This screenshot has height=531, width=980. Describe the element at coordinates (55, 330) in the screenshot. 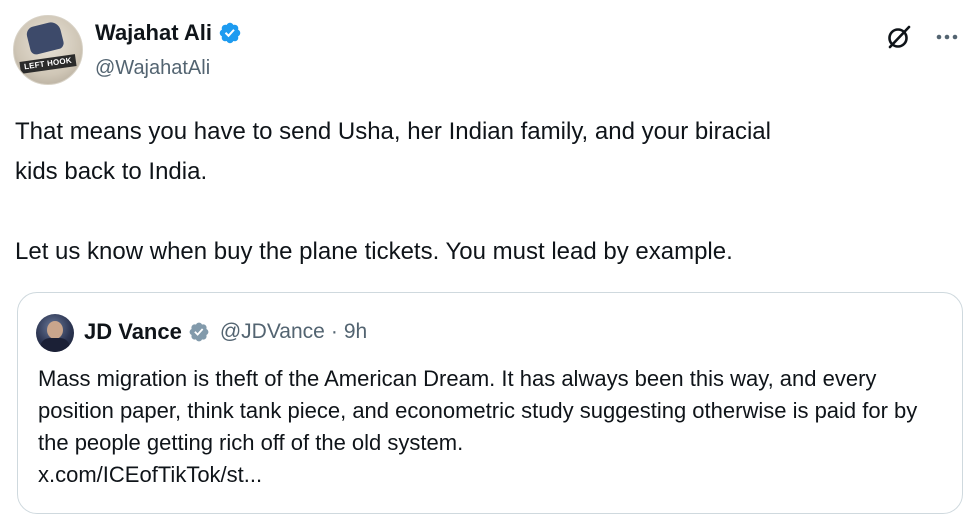

I see `quoted-avatar-face` at that location.